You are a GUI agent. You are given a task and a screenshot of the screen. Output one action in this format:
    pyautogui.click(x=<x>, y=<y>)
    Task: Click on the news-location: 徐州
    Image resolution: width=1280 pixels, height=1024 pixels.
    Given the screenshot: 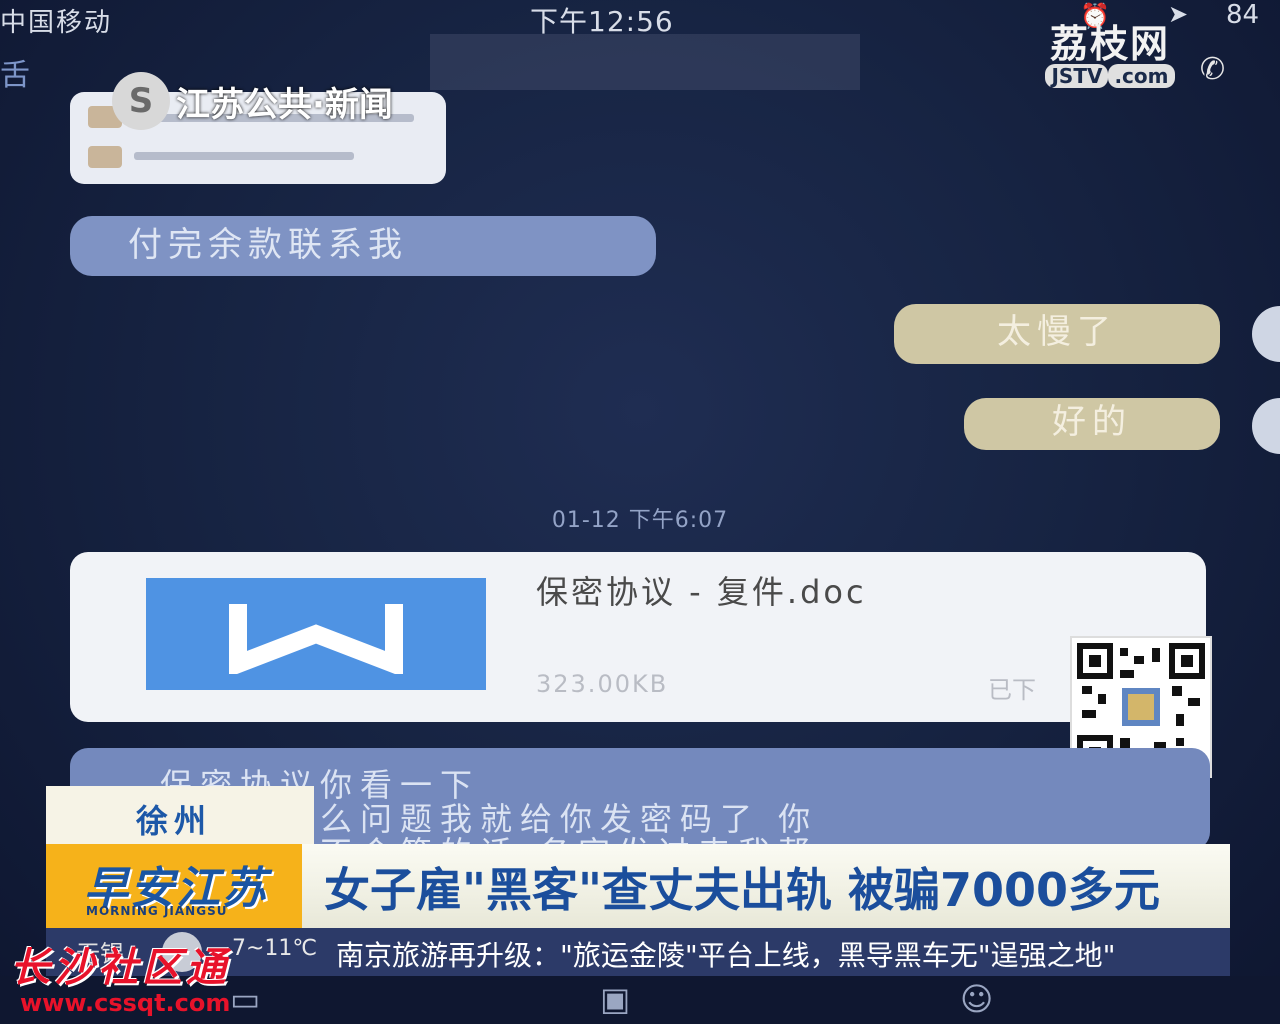 What is the action you would take?
    pyautogui.click(x=174, y=821)
    